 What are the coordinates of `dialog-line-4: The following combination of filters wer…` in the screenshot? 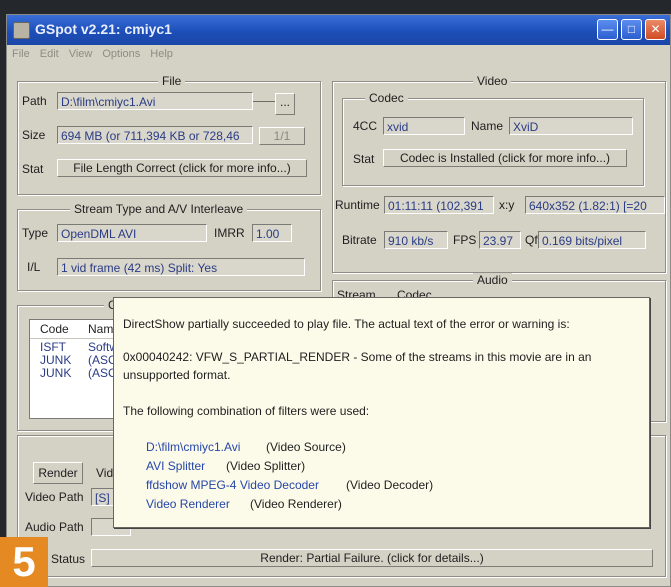 It's located at (246, 411).